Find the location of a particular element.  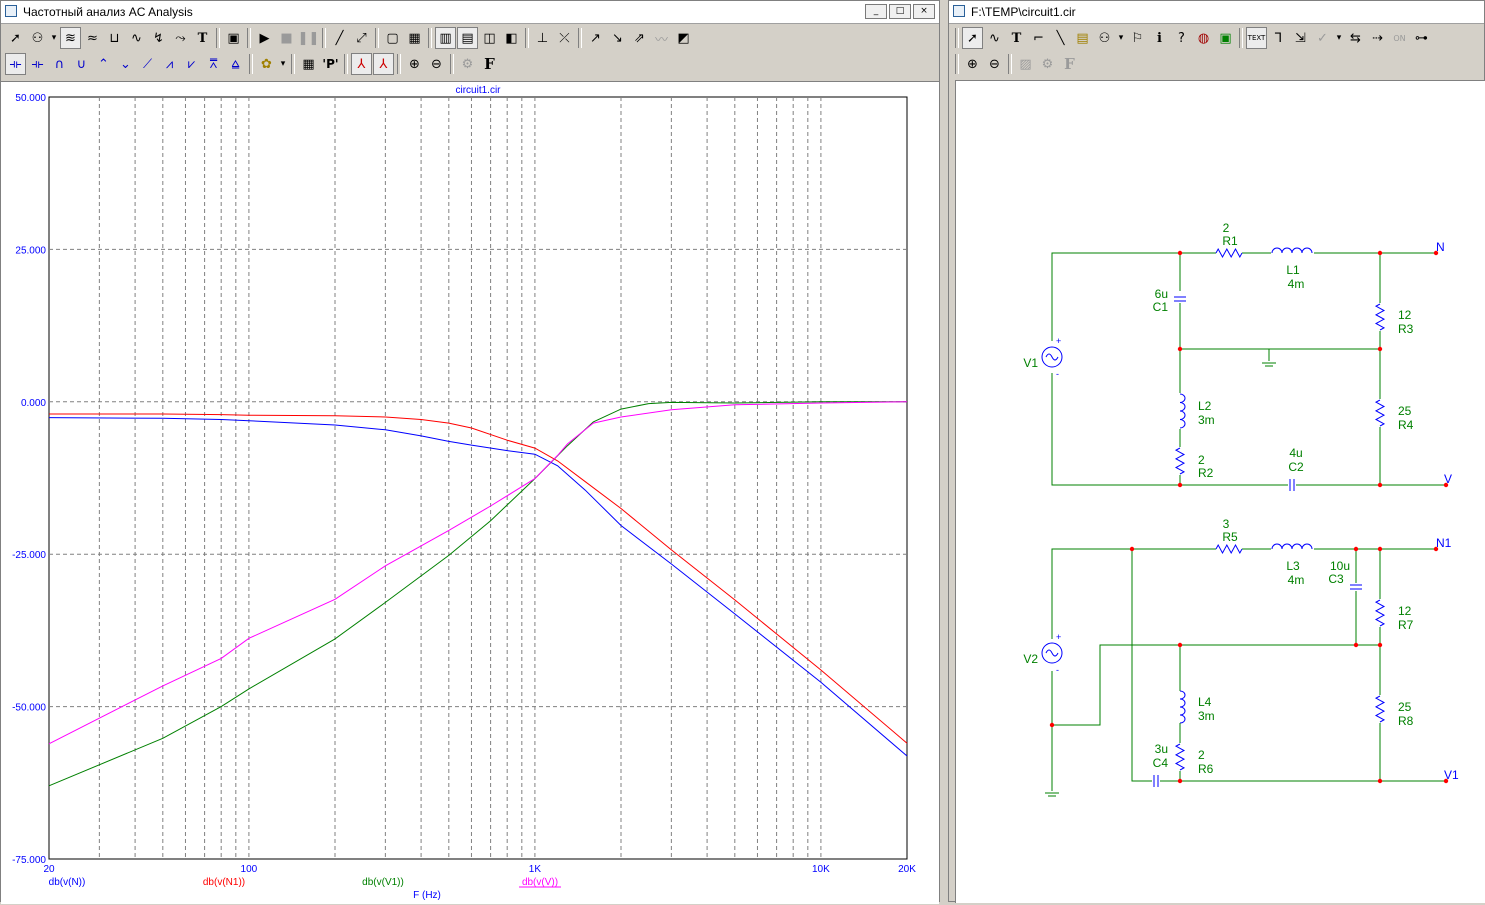

low-icon: ⌄ is located at coordinates (125, 64).